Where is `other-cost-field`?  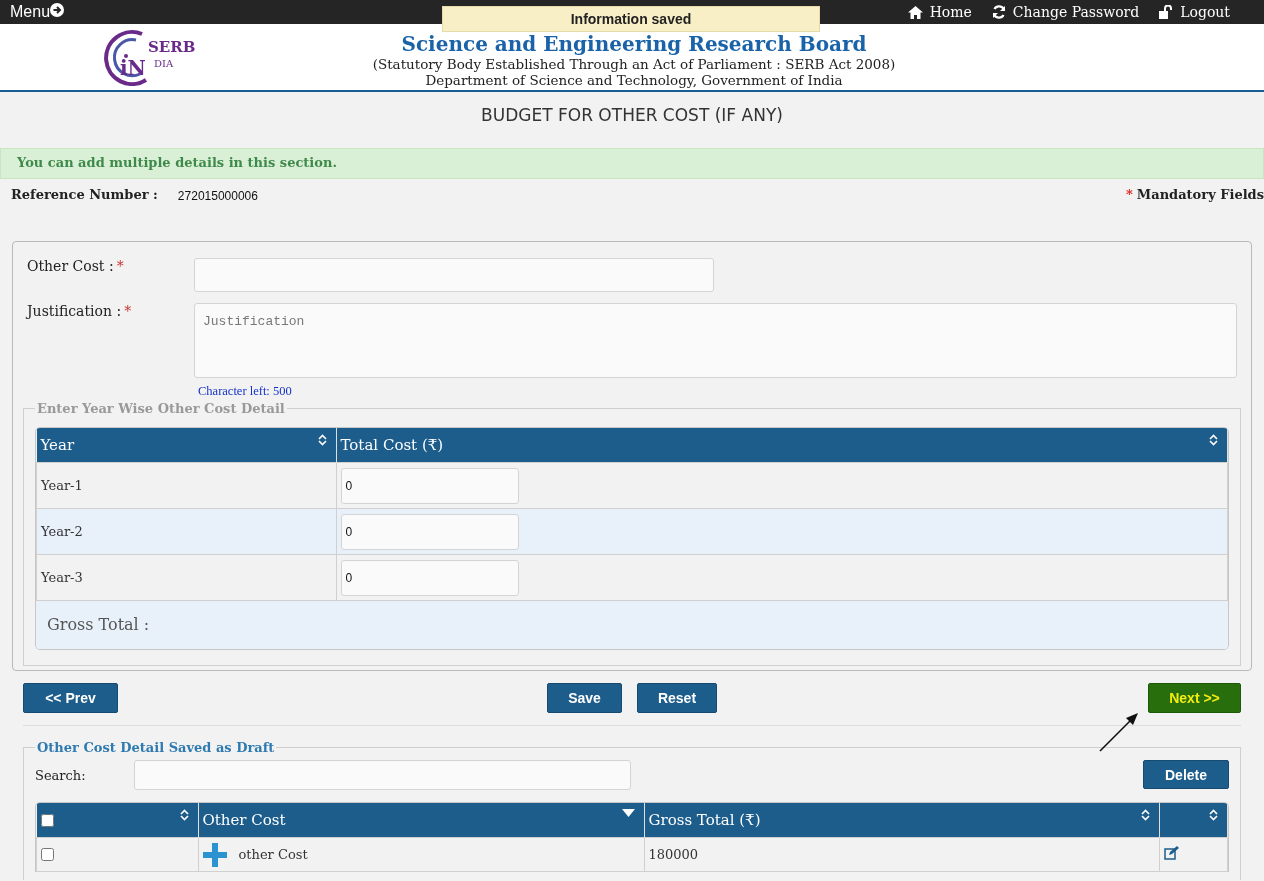
other-cost-field is located at coordinates (454, 275).